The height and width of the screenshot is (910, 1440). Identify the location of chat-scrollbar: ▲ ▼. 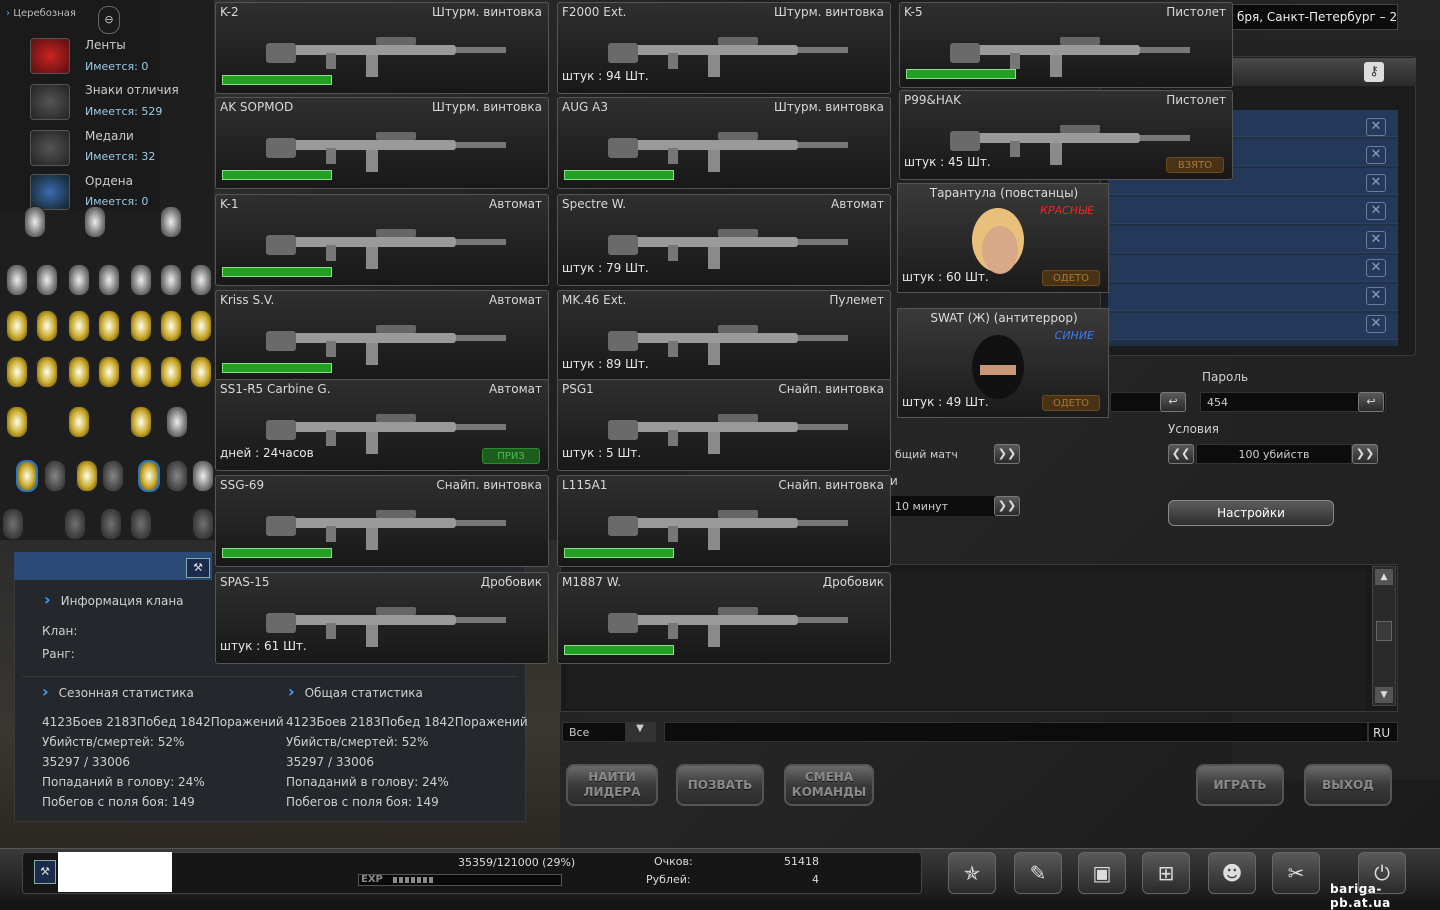
(1384, 636).